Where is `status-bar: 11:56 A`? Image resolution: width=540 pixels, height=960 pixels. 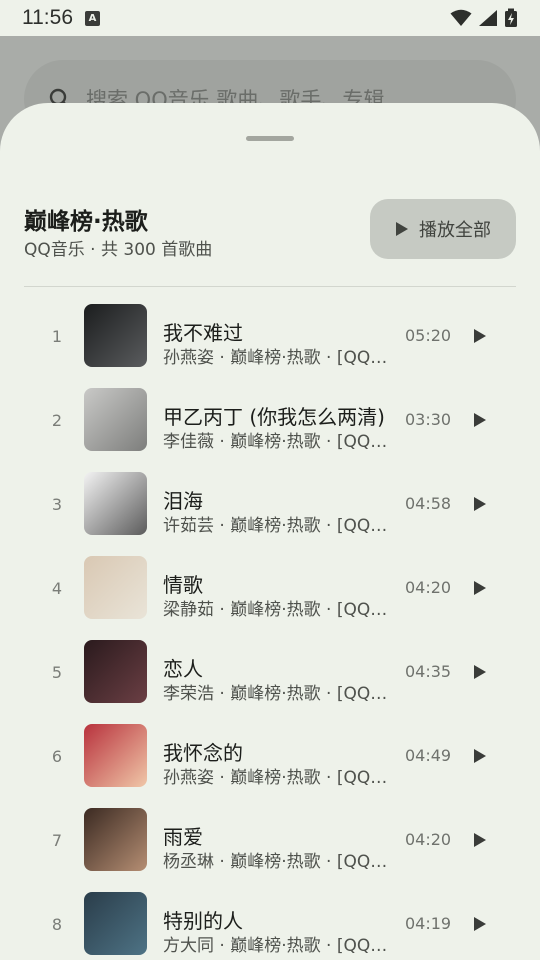 status-bar: 11:56 A is located at coordinates (270, 18).